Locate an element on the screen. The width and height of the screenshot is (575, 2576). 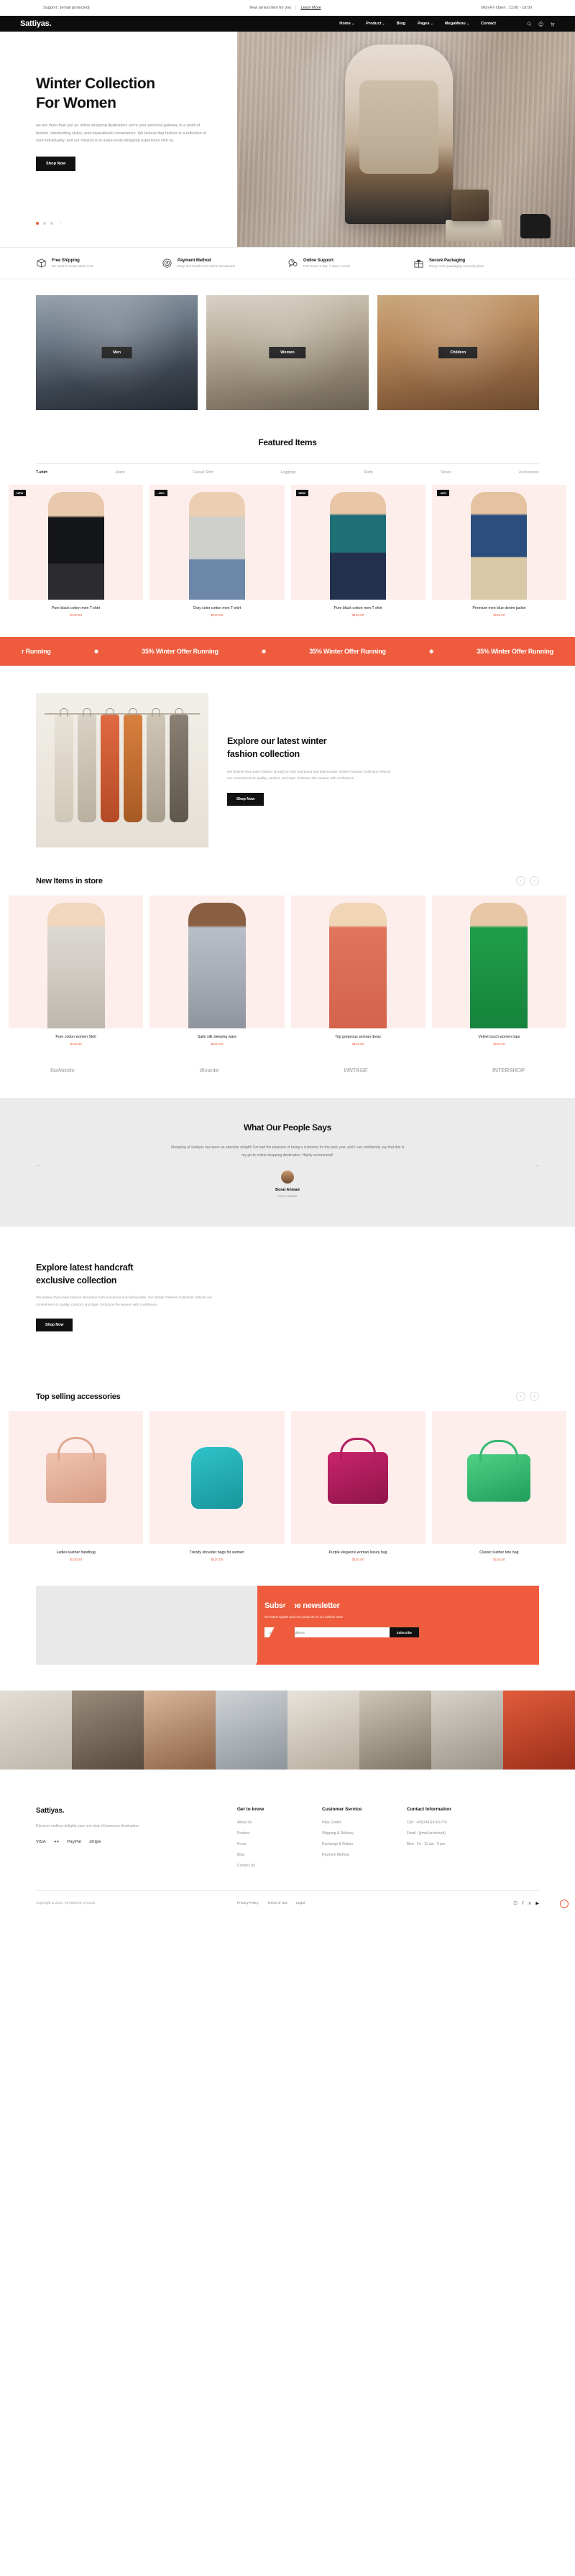
tab-casual-shirt: Casual Shirt is located at coordinates (203, 472).